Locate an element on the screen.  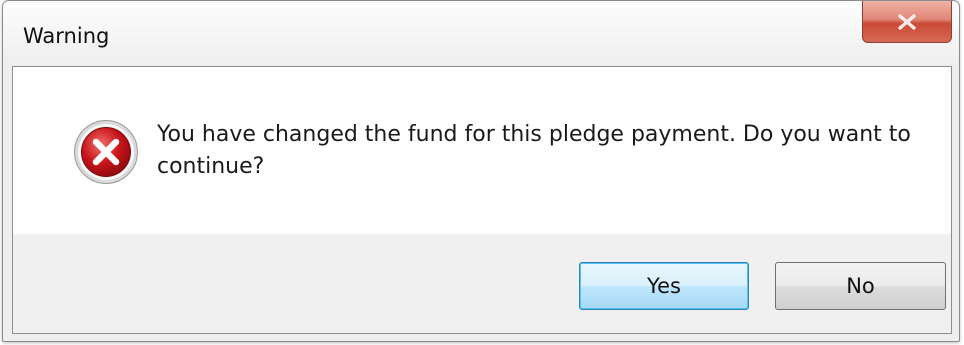
dialog-title: Warning is located at coordinates (66, 36).